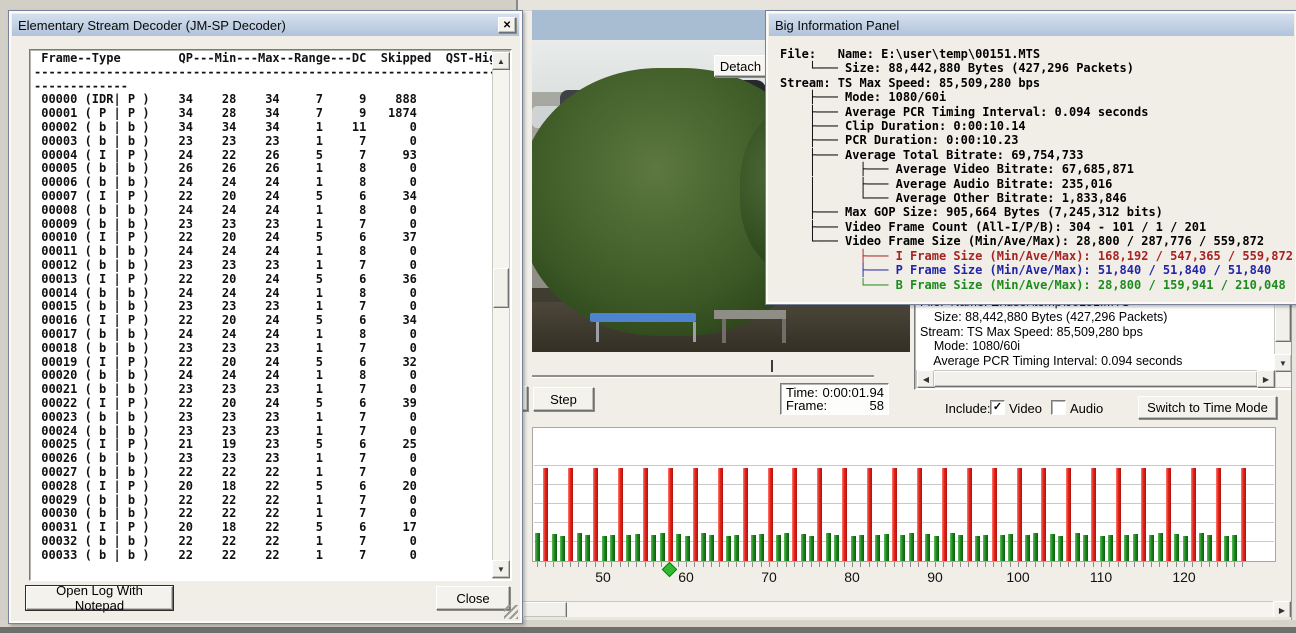 This screenshot has height=633, width=1296. What do you see at coordinates (1086, 408) in the screenshot?
I see `audio-checkbox-label: Audio` at bounding box center [1086, 408].